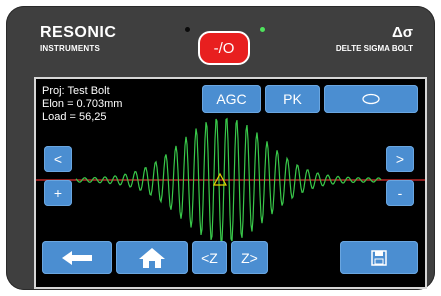 The height and width of the screenshot is (296, 441). What do you see at coordinates (224, 48) in the screenshot?
I see `power-button: -/O` at bounding box center [224, 48].